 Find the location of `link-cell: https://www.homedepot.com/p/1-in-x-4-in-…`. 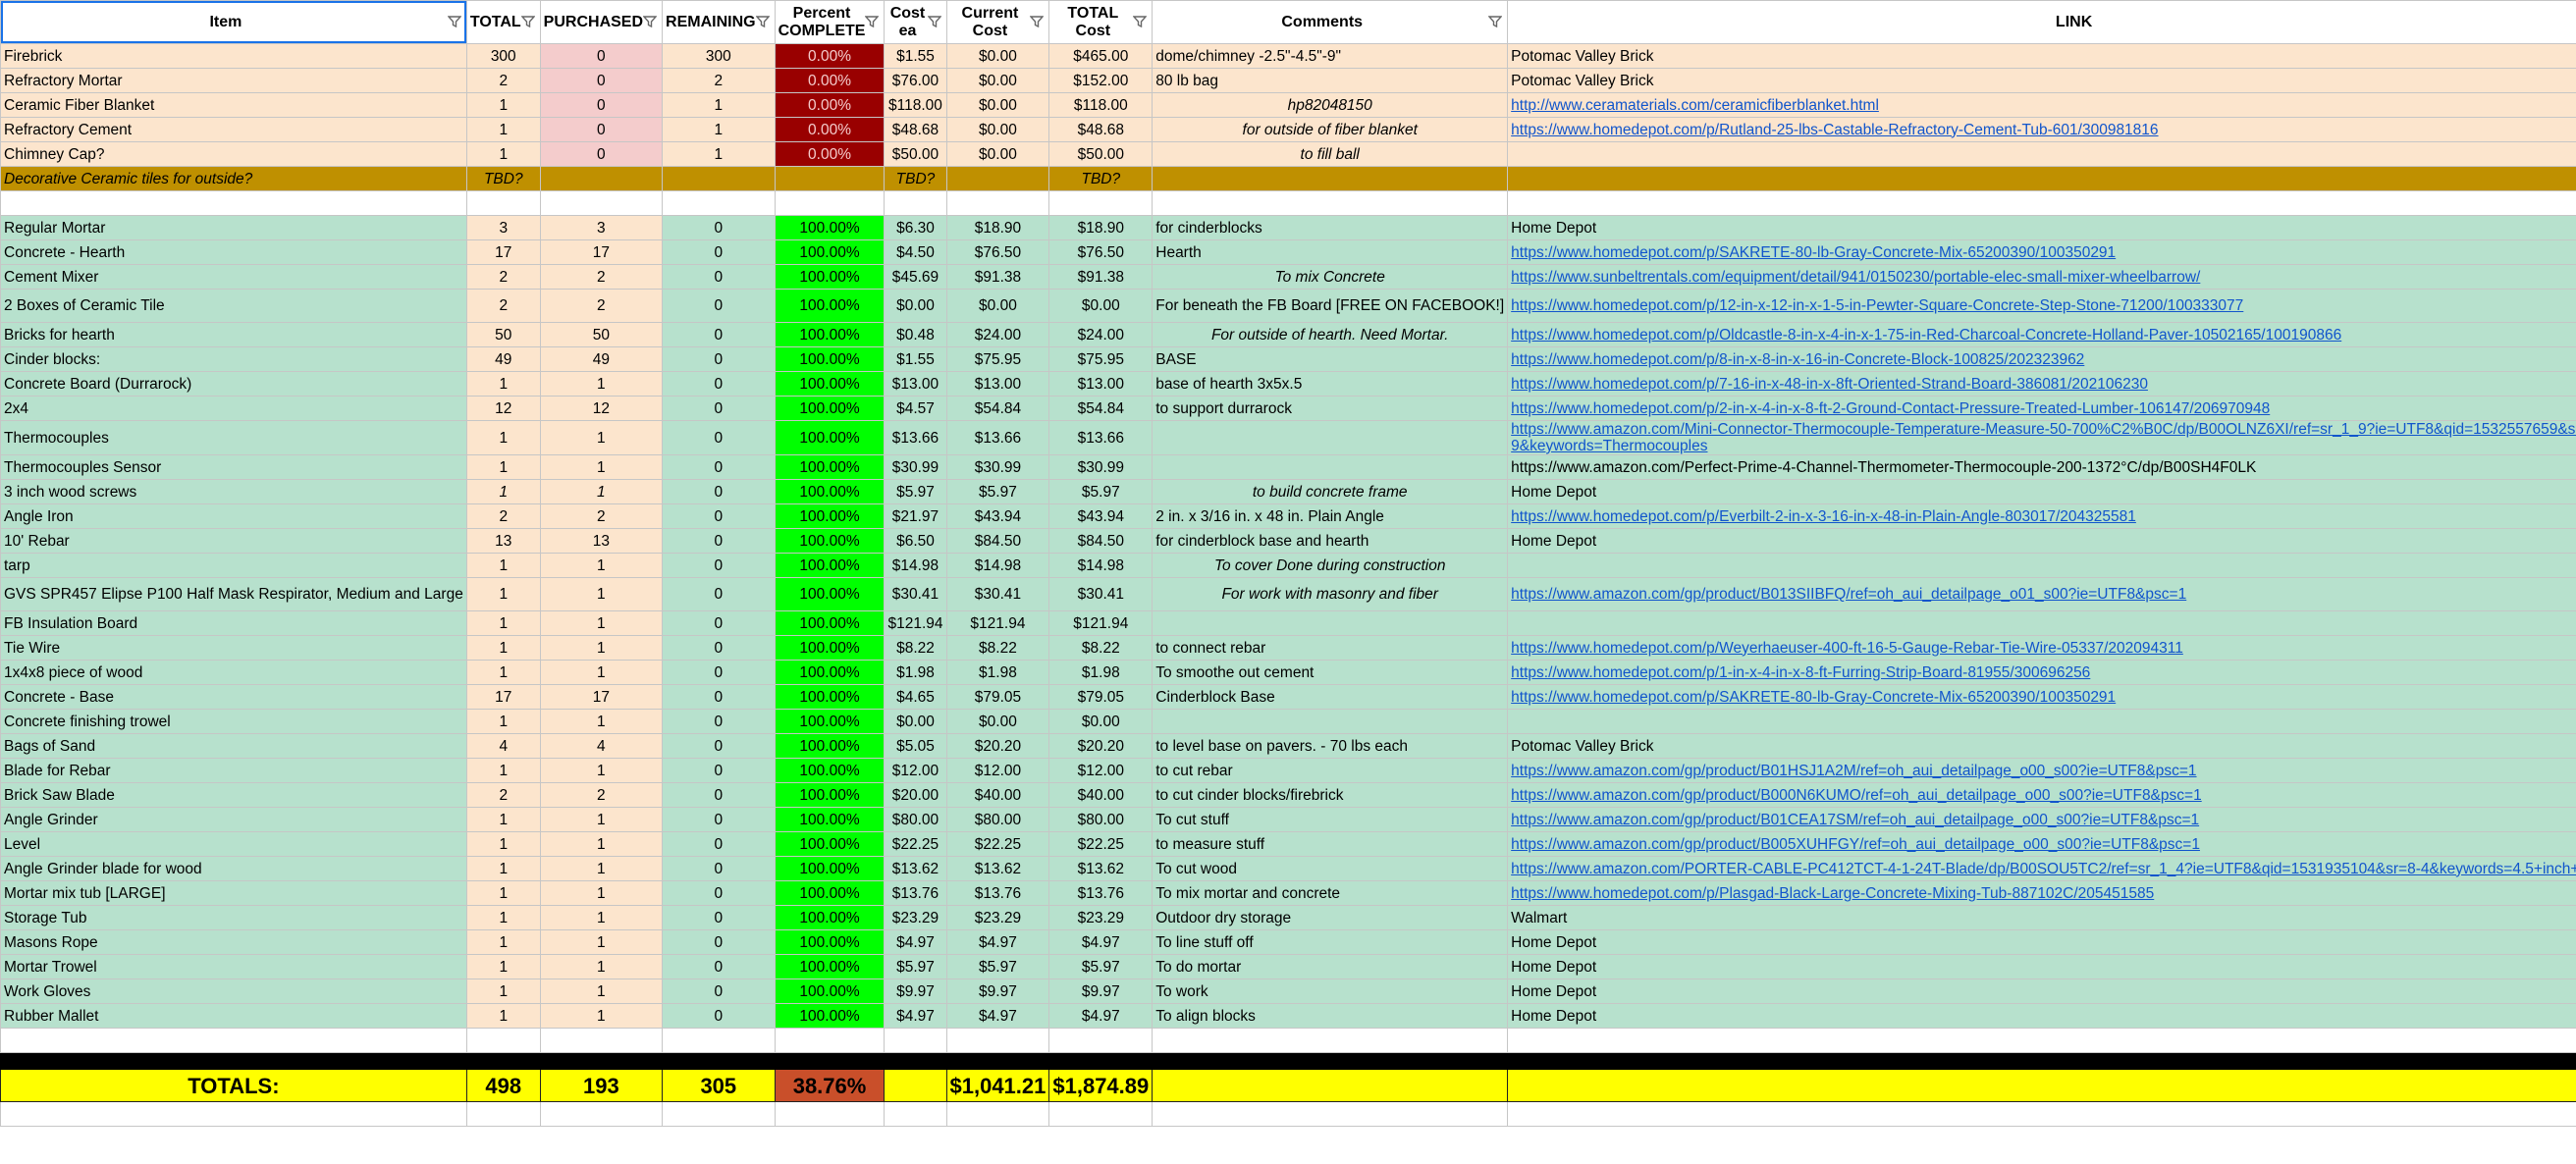

link-cell: https://www.homedepot.com/p/1-in-x-4-in-… is located at coordinates (2041, 672).